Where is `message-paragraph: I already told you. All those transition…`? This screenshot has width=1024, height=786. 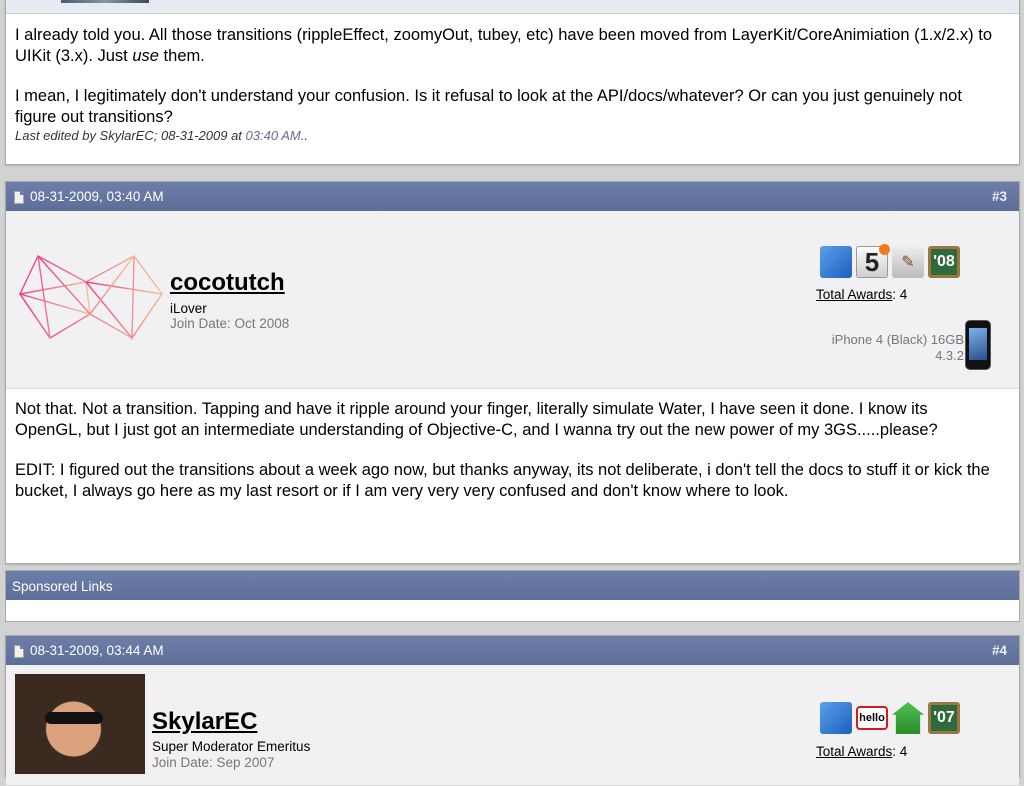
message-paragraph: I already told you. All those transition… is located at coordinates (504, 45).